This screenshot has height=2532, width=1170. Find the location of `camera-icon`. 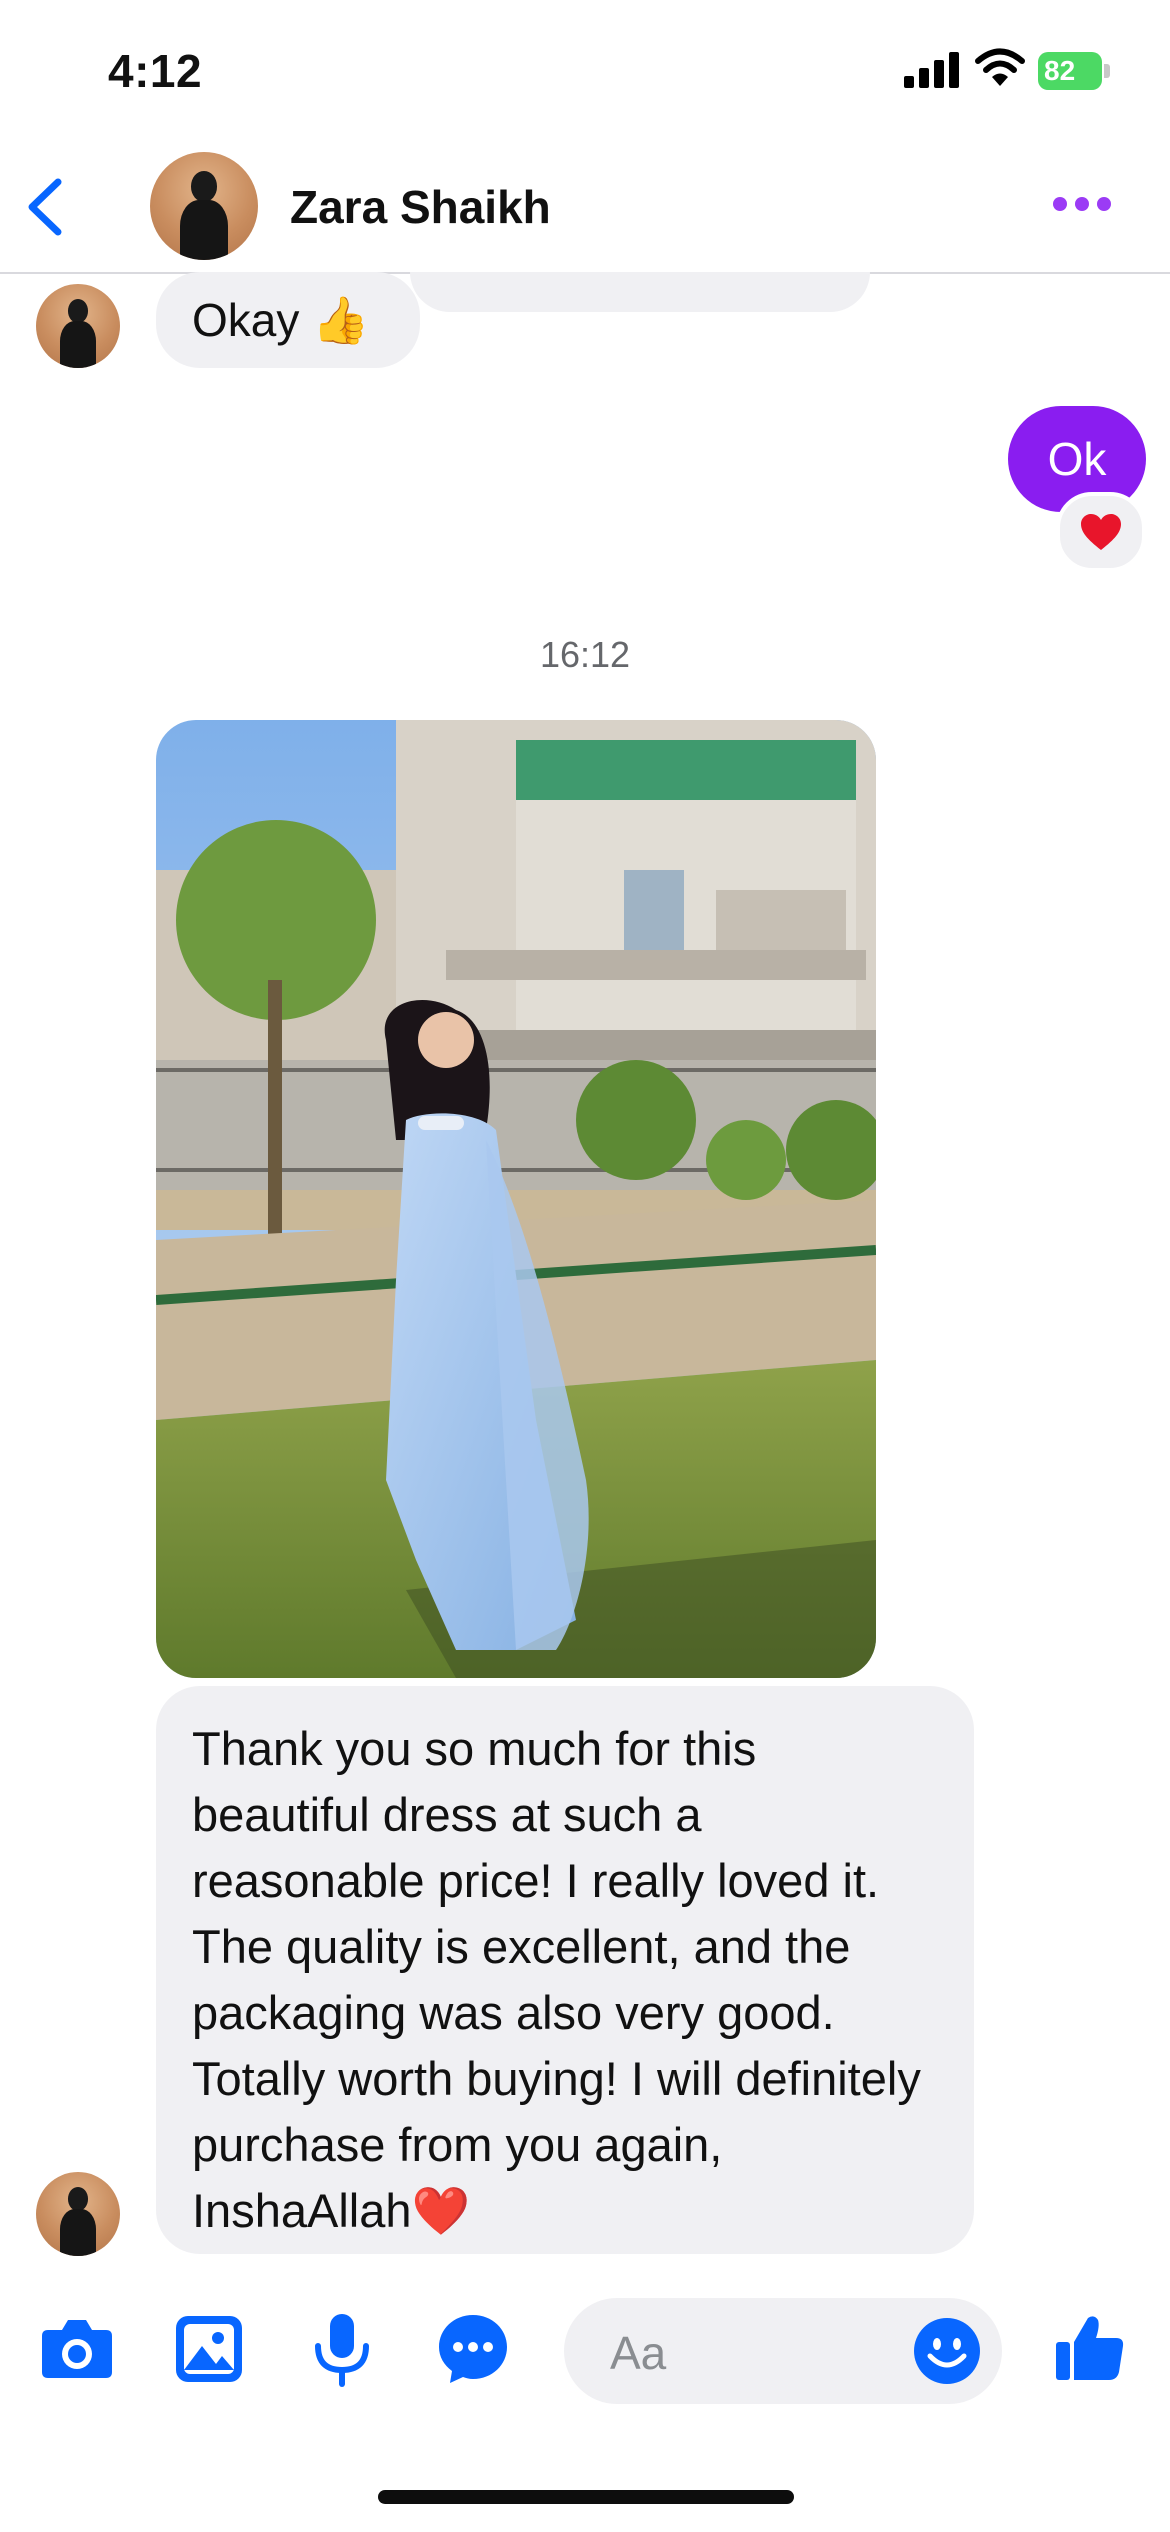

camera-icon is located at coordinates (77, 2348).